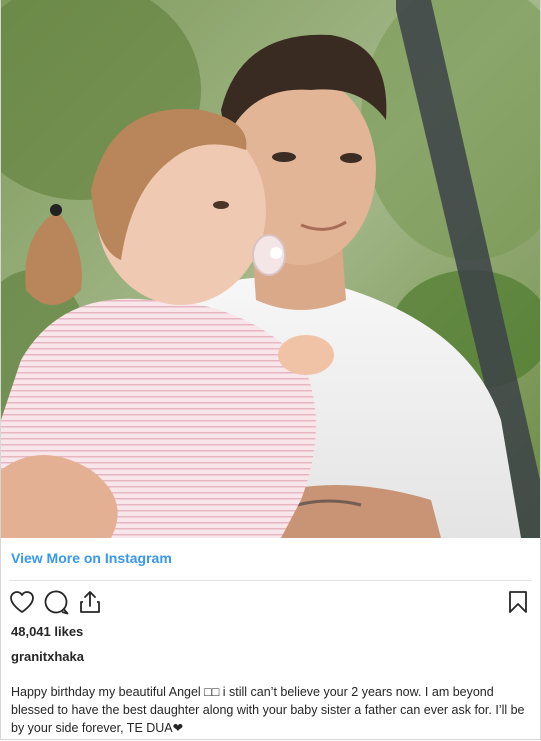 The height and width of the screenshot is (741, 541). I want to click on divider, so click(270, 580).